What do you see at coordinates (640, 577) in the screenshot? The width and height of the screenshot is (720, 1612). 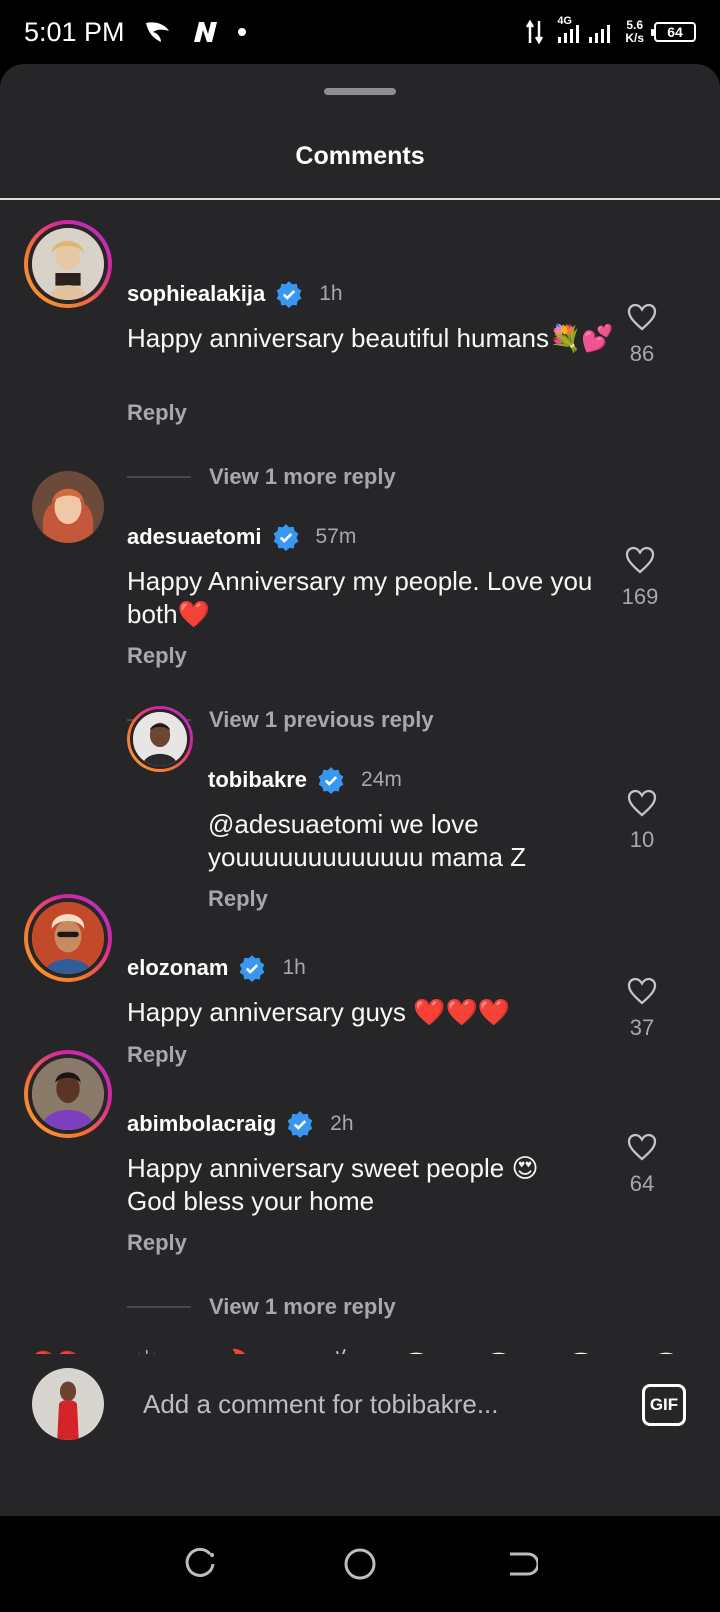 I see `like-button: 169` at bounding box center [640, 577].